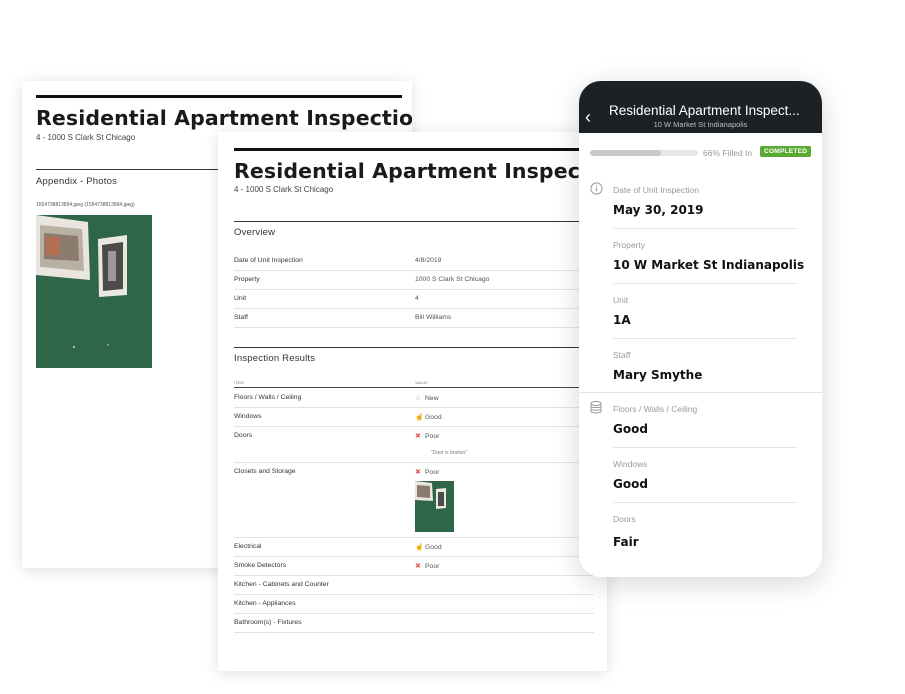 This screenshot has width=905, height=694. What do you see at coordinates (624, 519) in the screenshot?
I see `field-label: Doors` at bounding box center [624, 519].